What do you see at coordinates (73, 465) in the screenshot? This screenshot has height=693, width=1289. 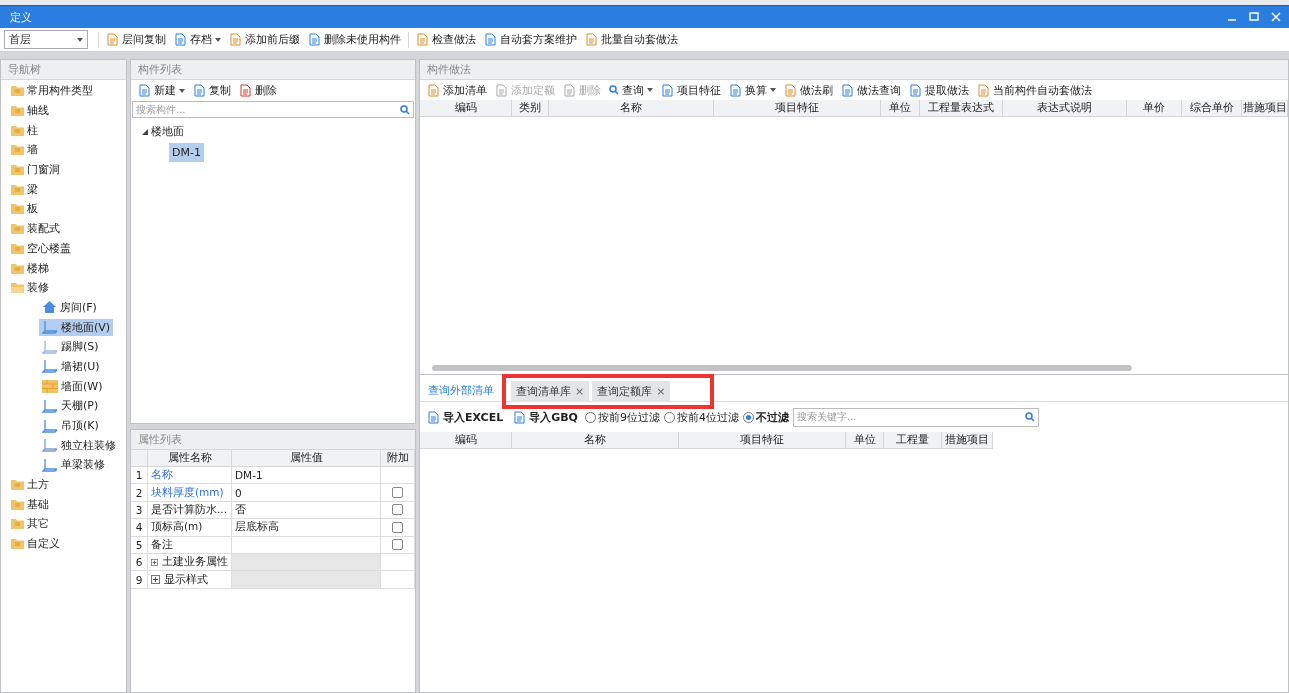 I see `nav-tree-item: 单梁装修` at bounding box center [73, 465].